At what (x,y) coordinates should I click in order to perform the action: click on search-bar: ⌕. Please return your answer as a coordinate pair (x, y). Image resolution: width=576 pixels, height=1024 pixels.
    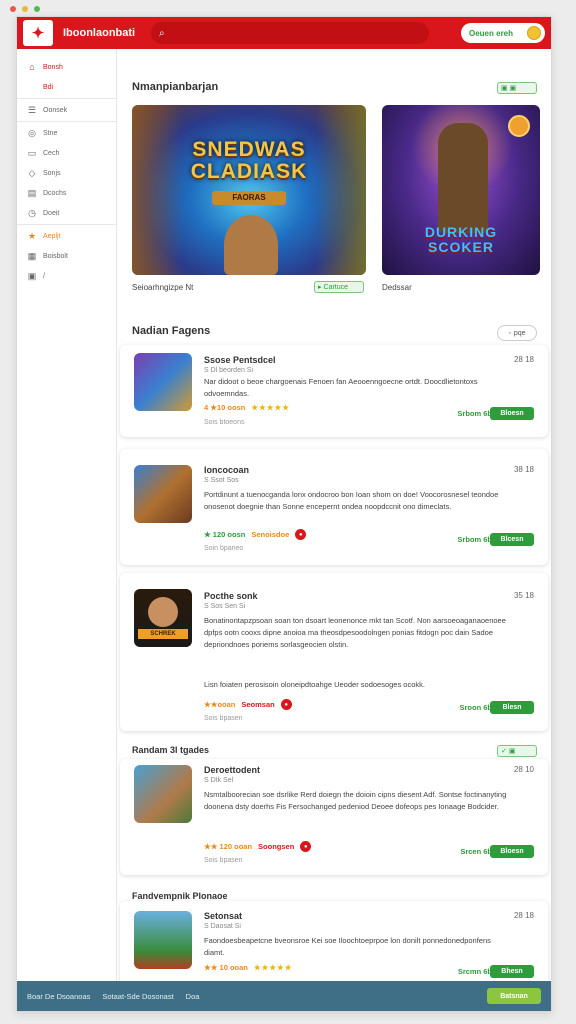
    Looking at the image, I should click on (290, 33).